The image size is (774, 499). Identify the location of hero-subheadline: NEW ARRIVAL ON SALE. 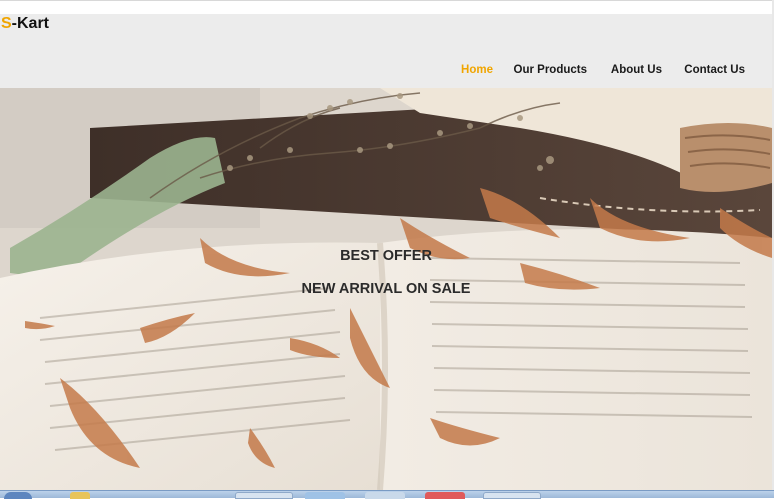
(386, 289).